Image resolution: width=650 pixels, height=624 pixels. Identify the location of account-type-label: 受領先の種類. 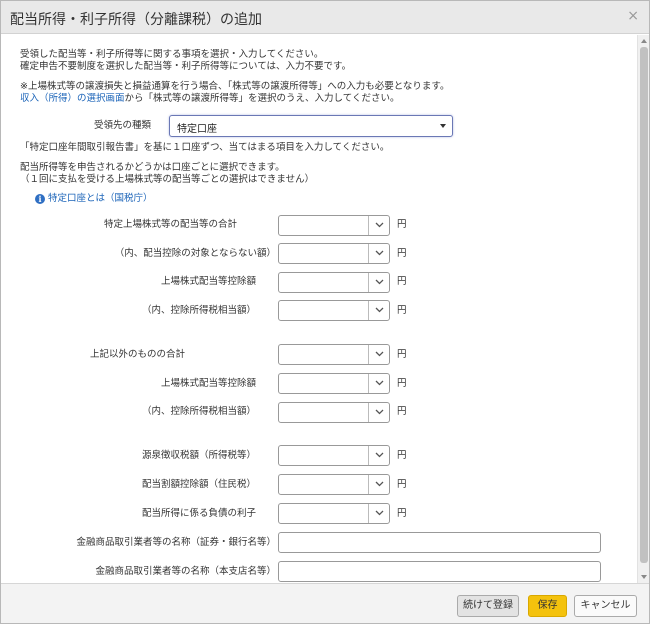
(122, 125).